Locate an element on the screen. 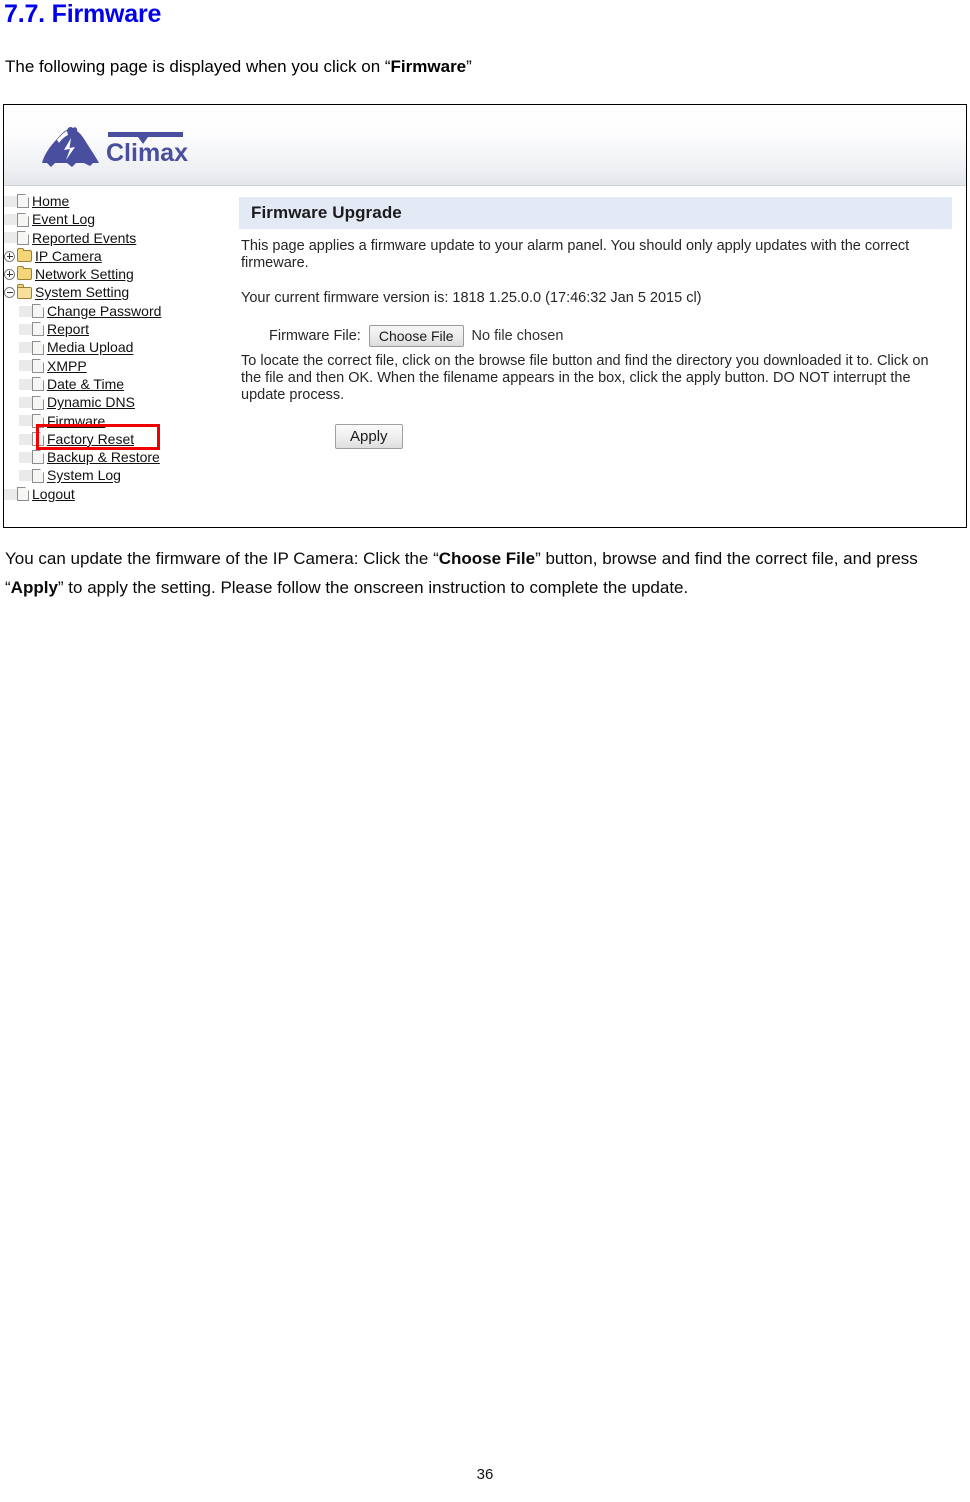  sidebar-item-label: System Log is located at coordinates (84, 475).